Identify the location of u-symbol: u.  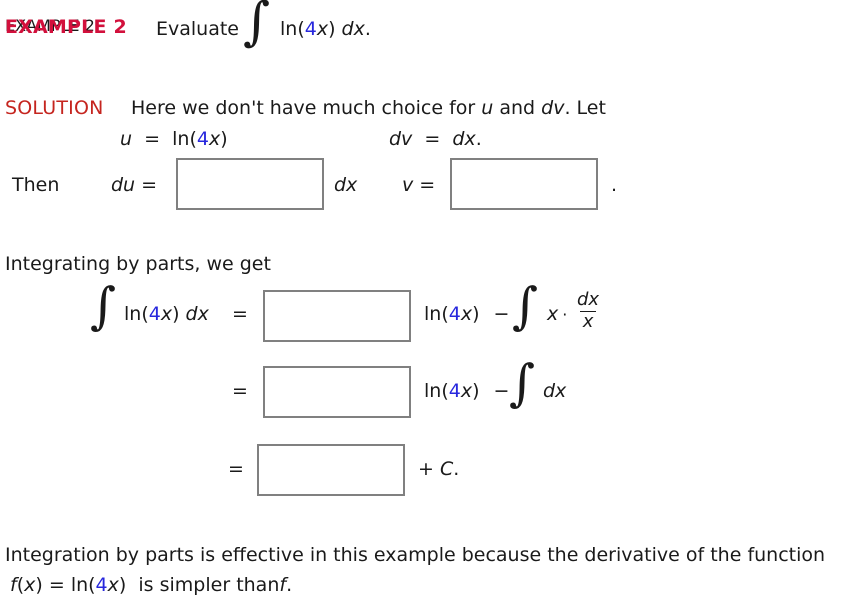
(126, 139).